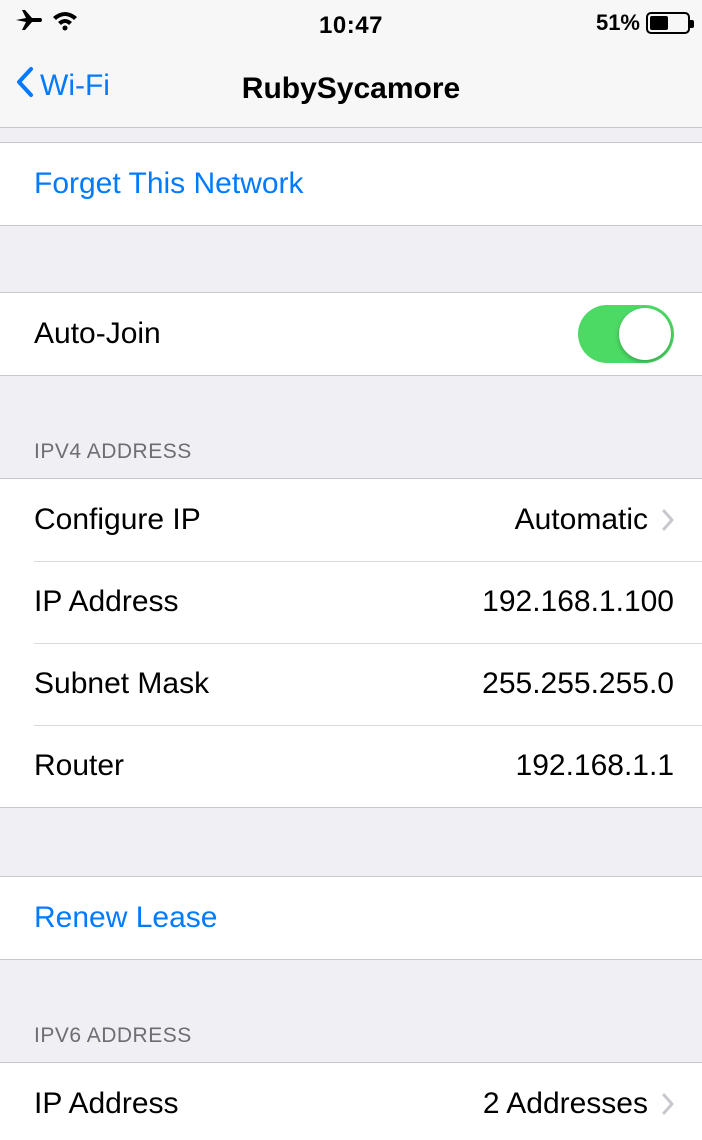  Describe the element at coordinates (113, 451) in the screenshot. I see `ipv4-section-header: IPV4 ADDRESS` at that location.